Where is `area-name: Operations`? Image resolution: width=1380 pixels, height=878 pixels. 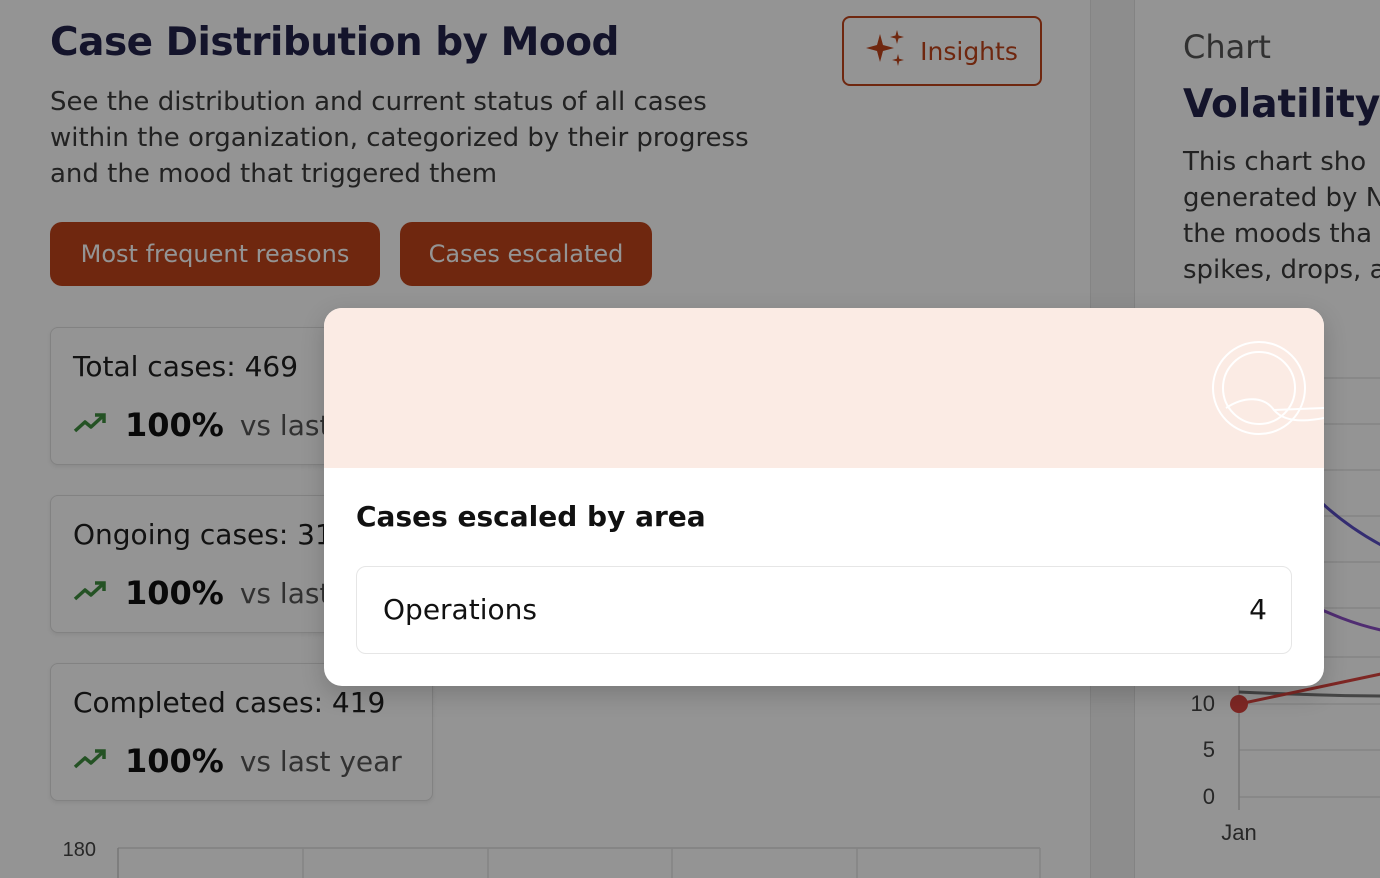
area-name: Operations is located at coordinates (460, 609).